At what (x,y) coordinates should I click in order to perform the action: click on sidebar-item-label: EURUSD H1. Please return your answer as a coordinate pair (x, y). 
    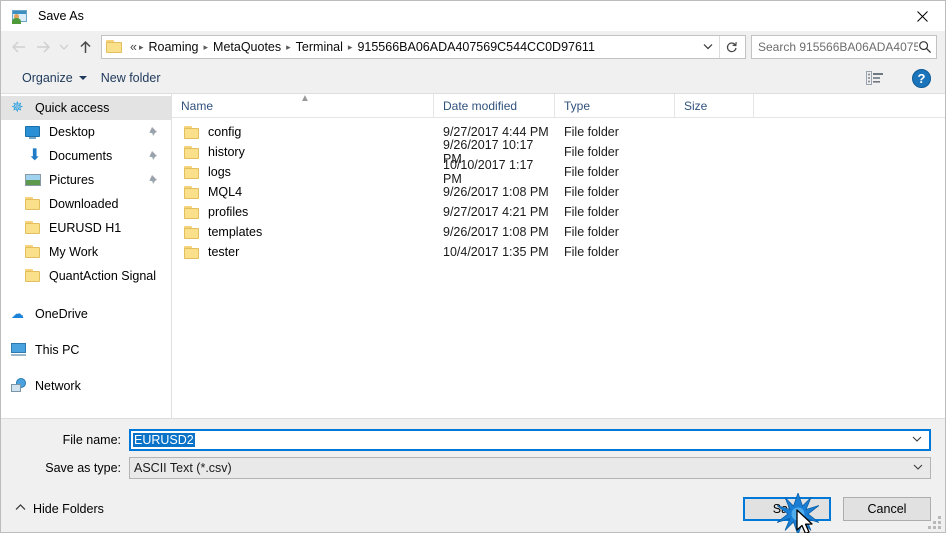
    Looking at the image, I should click on (85, 228).